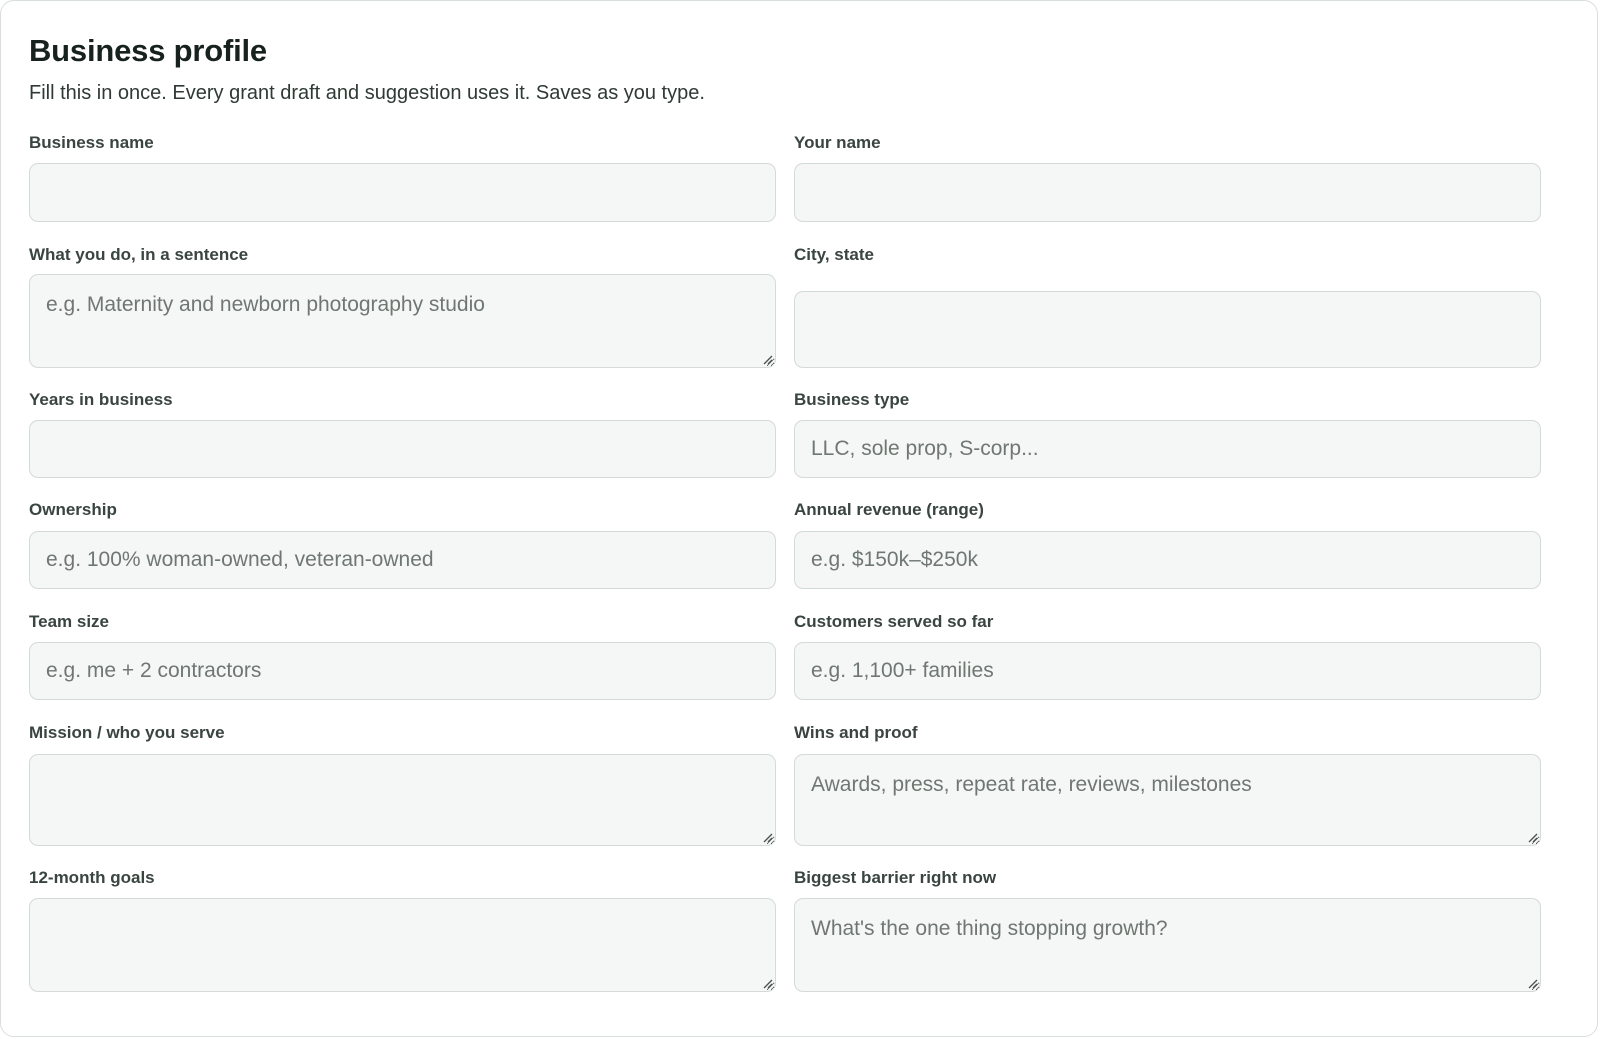 The image size is (1600, 1039). Describe the element at coordinates (837, 142) in the screenshot. I see `your-name-label: Your name` at that location.